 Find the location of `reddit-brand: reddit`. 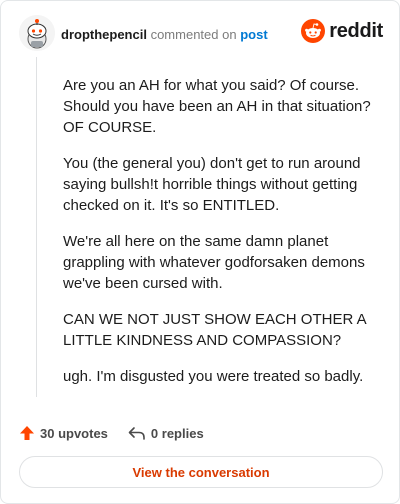

reddit-brand: reddit is located at coordinates (342, 31).